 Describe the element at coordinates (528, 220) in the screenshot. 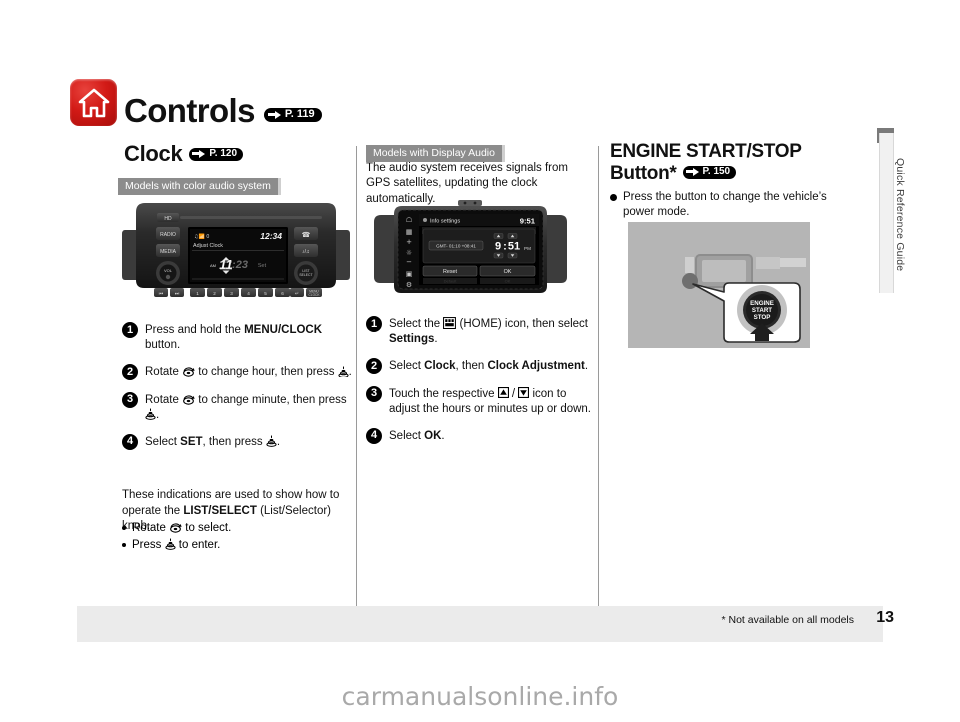

I see `svg-text: 9:51` at that location.